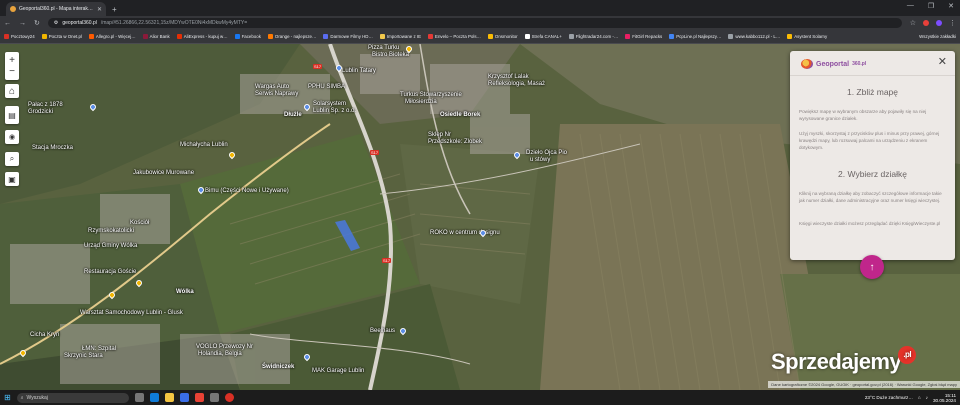 The image size is (960, 405). Describe the element at coordinates (114, 9) in the screenshot. I see `new-tab-button: +` at that location.